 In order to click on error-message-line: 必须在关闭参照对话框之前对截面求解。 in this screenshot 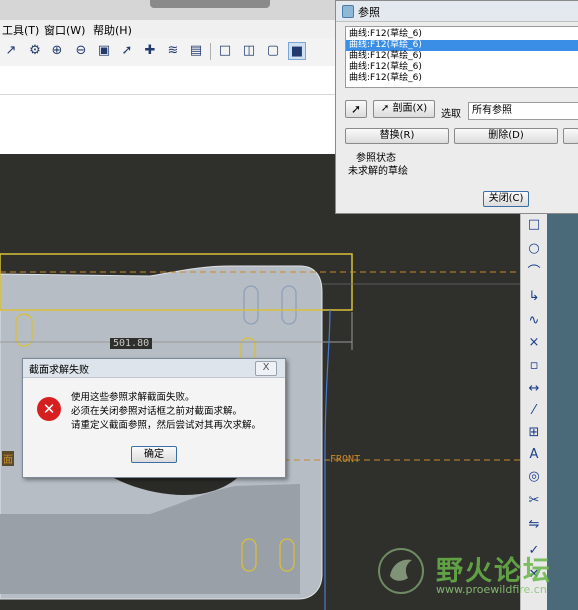, I will do `click(157, 411)`.